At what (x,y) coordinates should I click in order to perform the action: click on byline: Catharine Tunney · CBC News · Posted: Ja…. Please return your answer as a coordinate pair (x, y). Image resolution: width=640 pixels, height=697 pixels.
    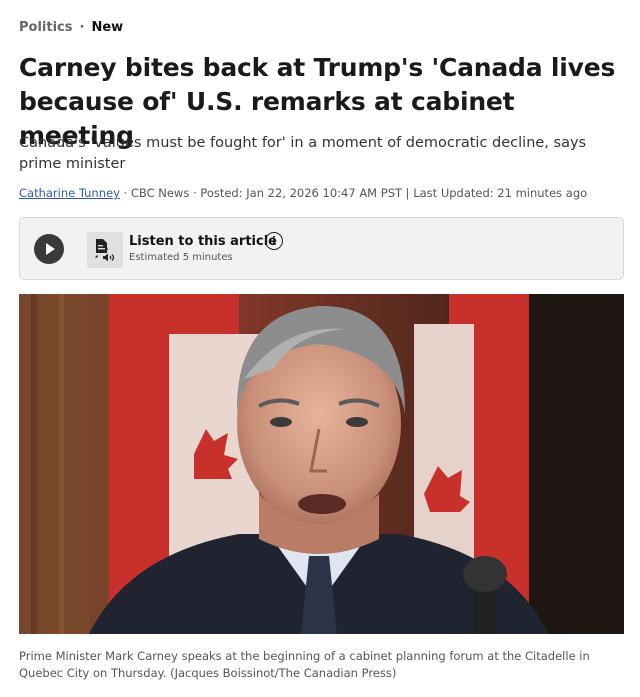
    Looking at the image, I should click on (303, 193).